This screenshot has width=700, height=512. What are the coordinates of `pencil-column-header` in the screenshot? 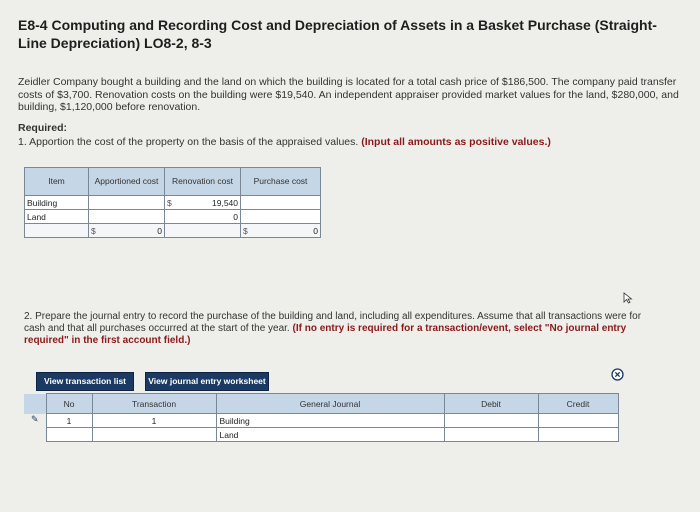 It's located at (35, 403).